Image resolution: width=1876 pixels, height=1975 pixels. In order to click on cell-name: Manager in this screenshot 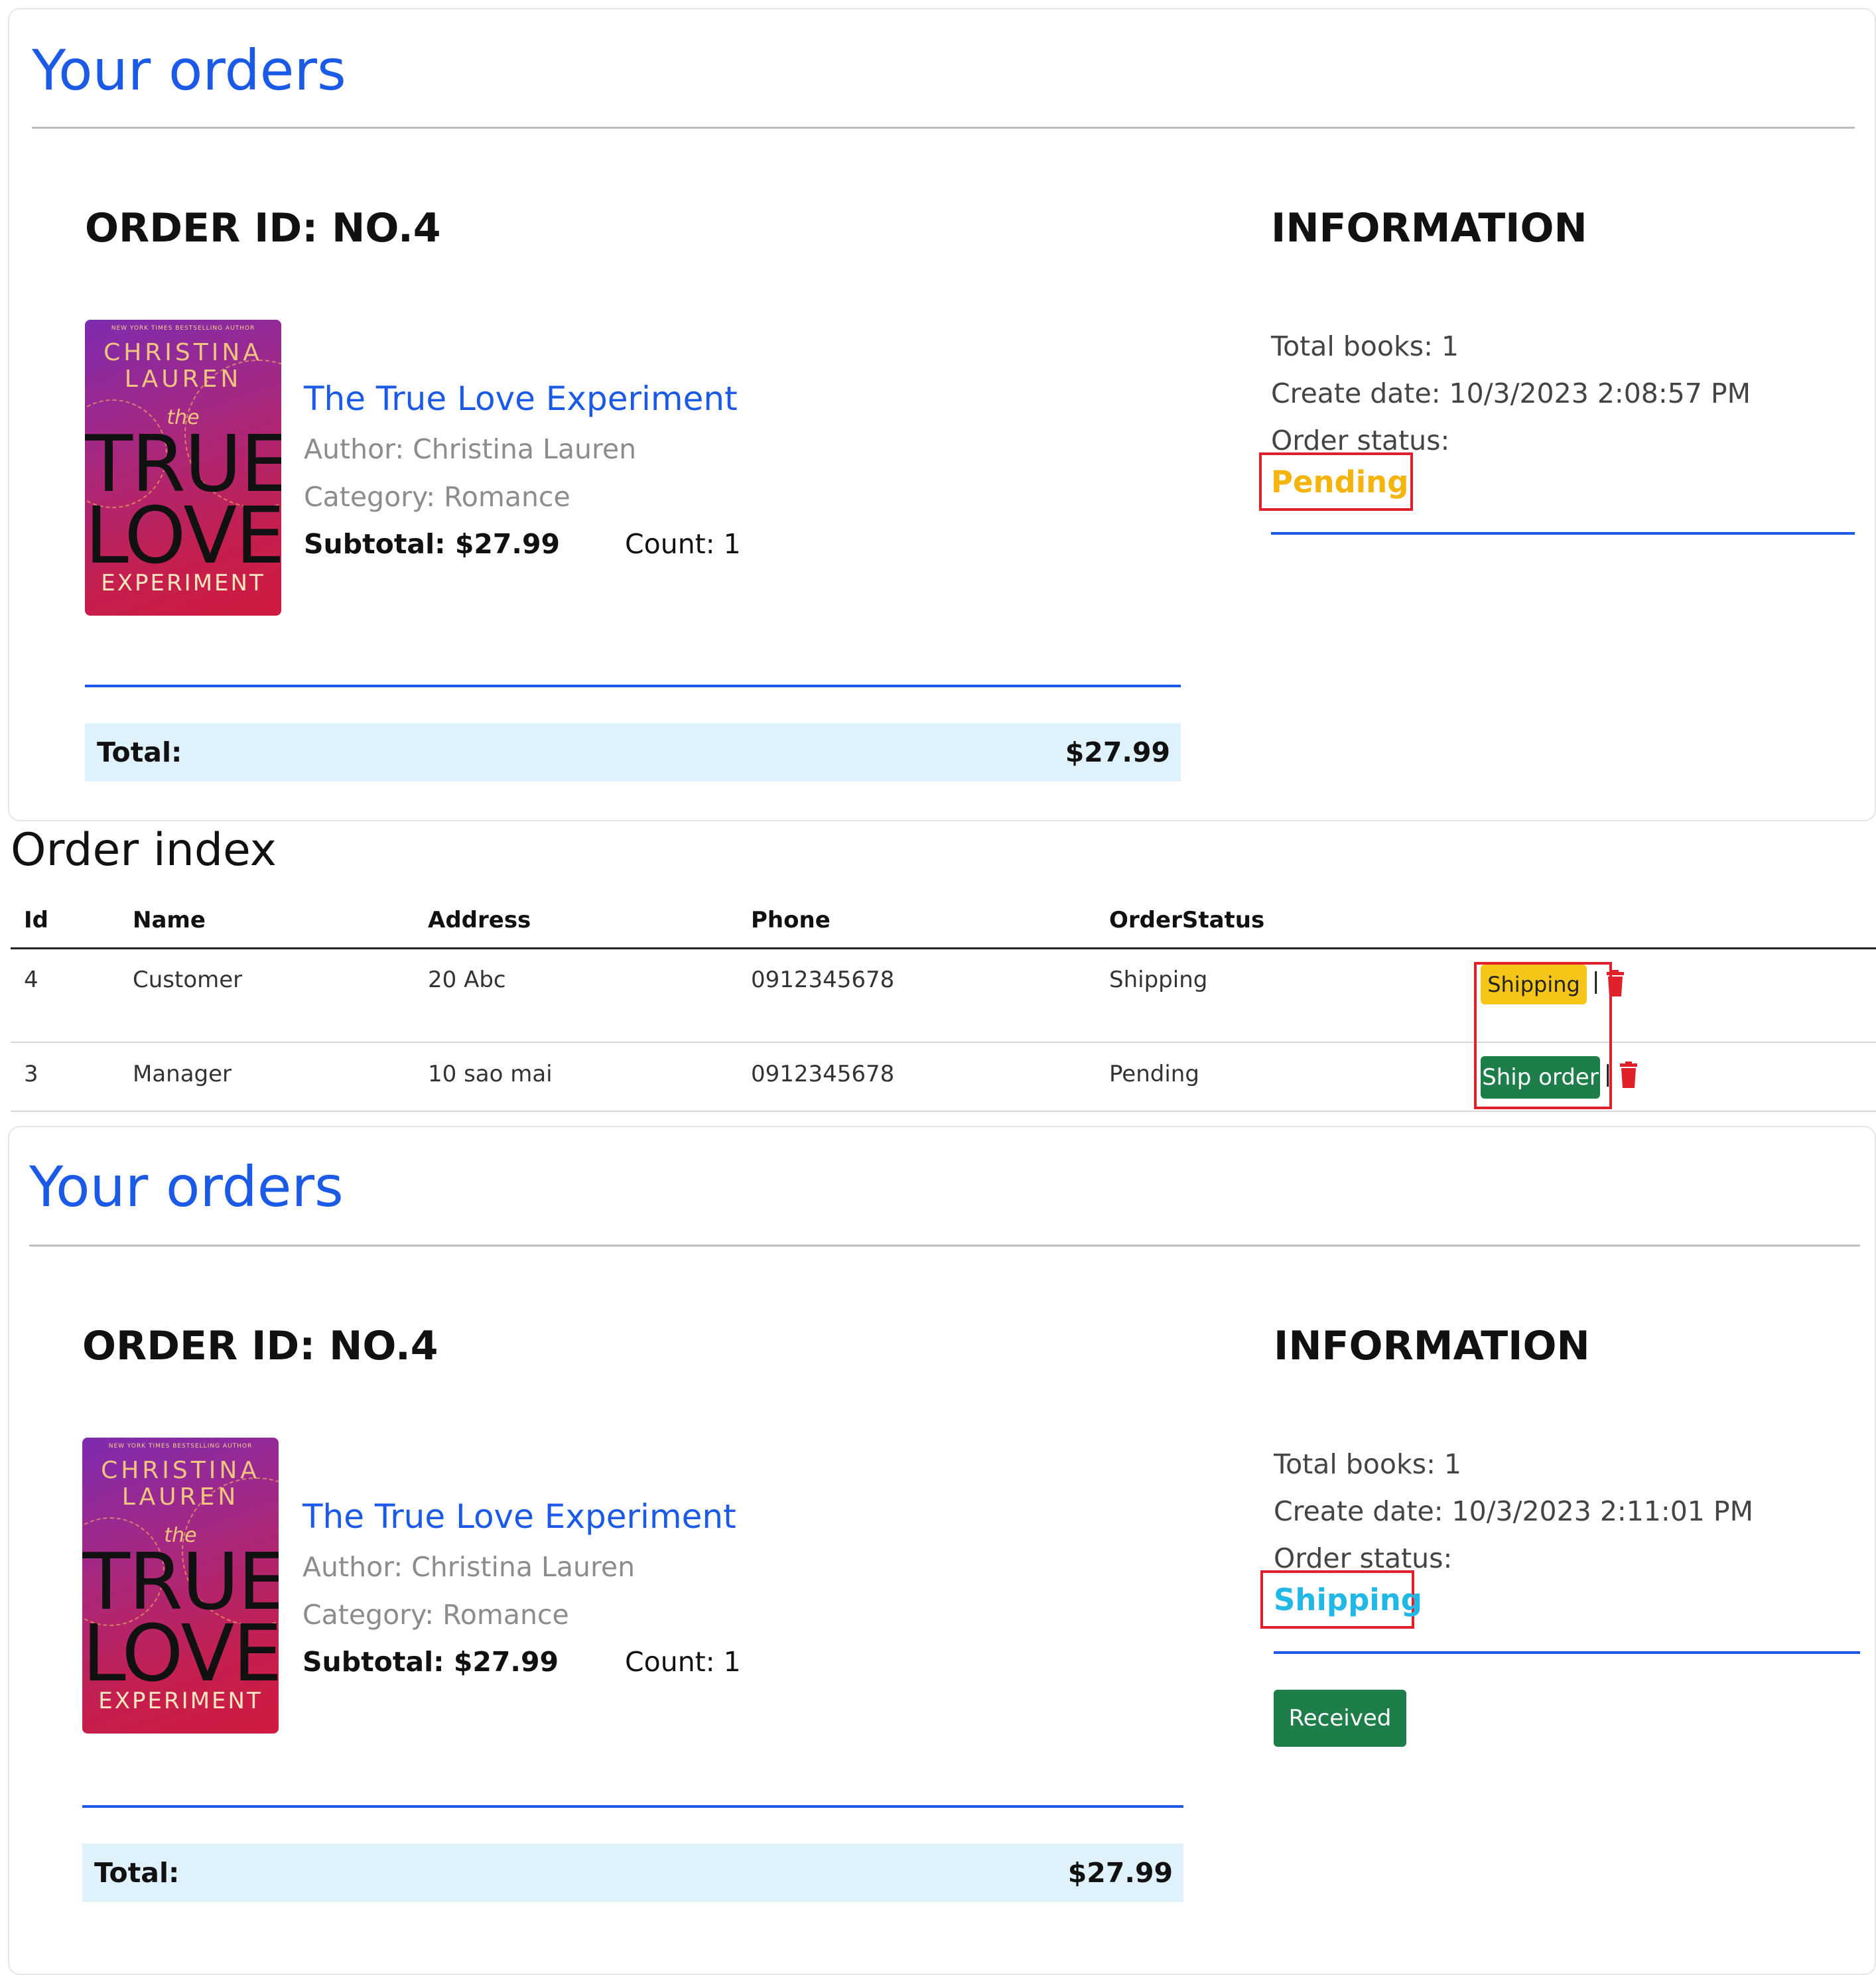, I will do `click(182, 1074)`.